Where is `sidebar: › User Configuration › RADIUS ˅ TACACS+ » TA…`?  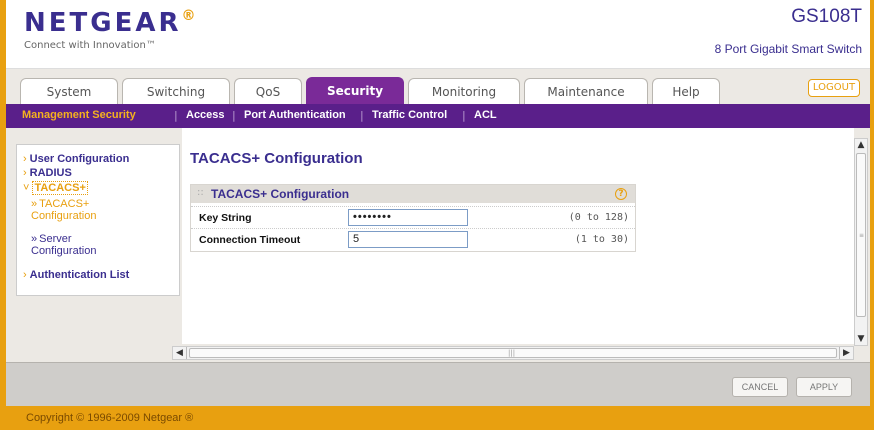 sidebar: › User Configuration › RADIUS ˅ TACACS+ » TA… is located at coordinates (98, 220).